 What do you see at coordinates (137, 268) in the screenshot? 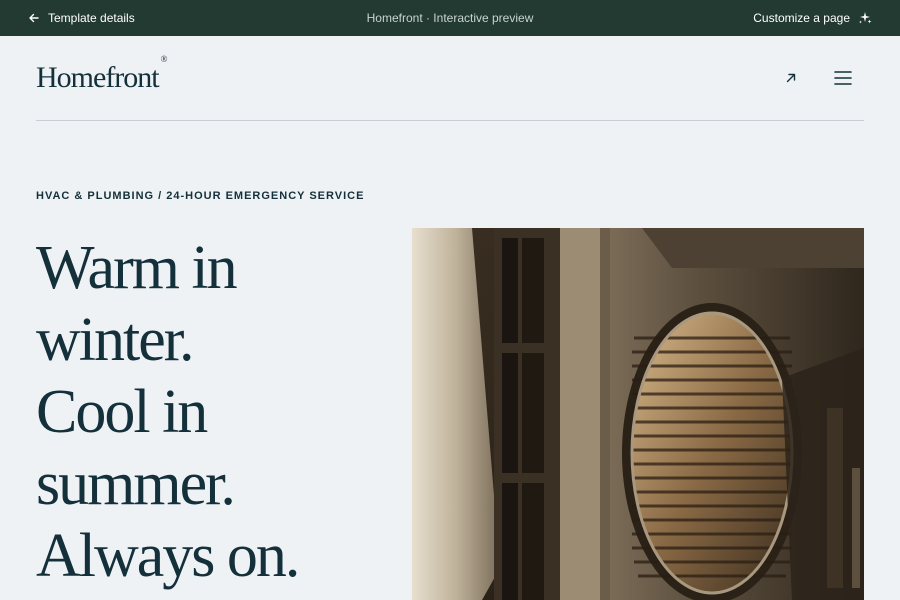
I see `headline-line: Warm in` at bounding box center [137, 268].